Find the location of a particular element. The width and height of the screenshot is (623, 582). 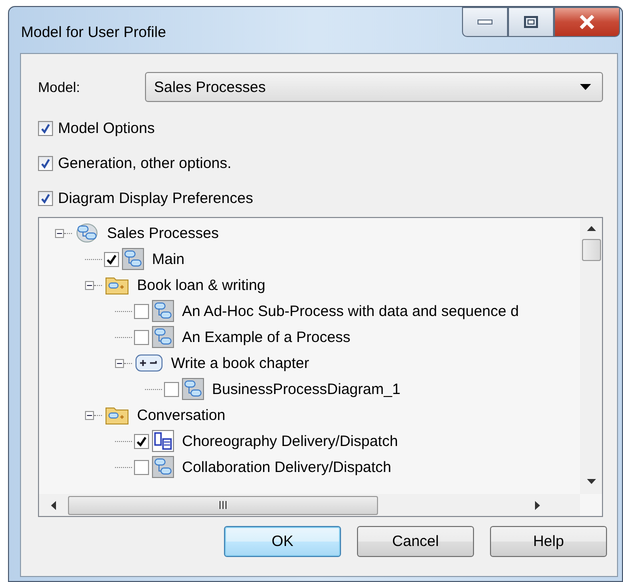

close-icon is located at coordinates (587, 22).